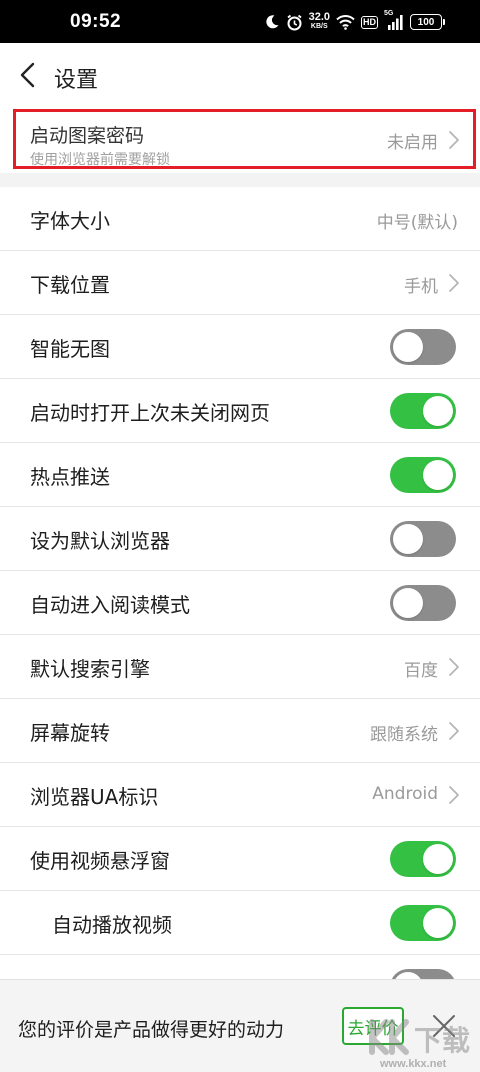 The image size is (480, 1072). I want to click on net-speed: 32.0 KB/S, so click(319, 21).